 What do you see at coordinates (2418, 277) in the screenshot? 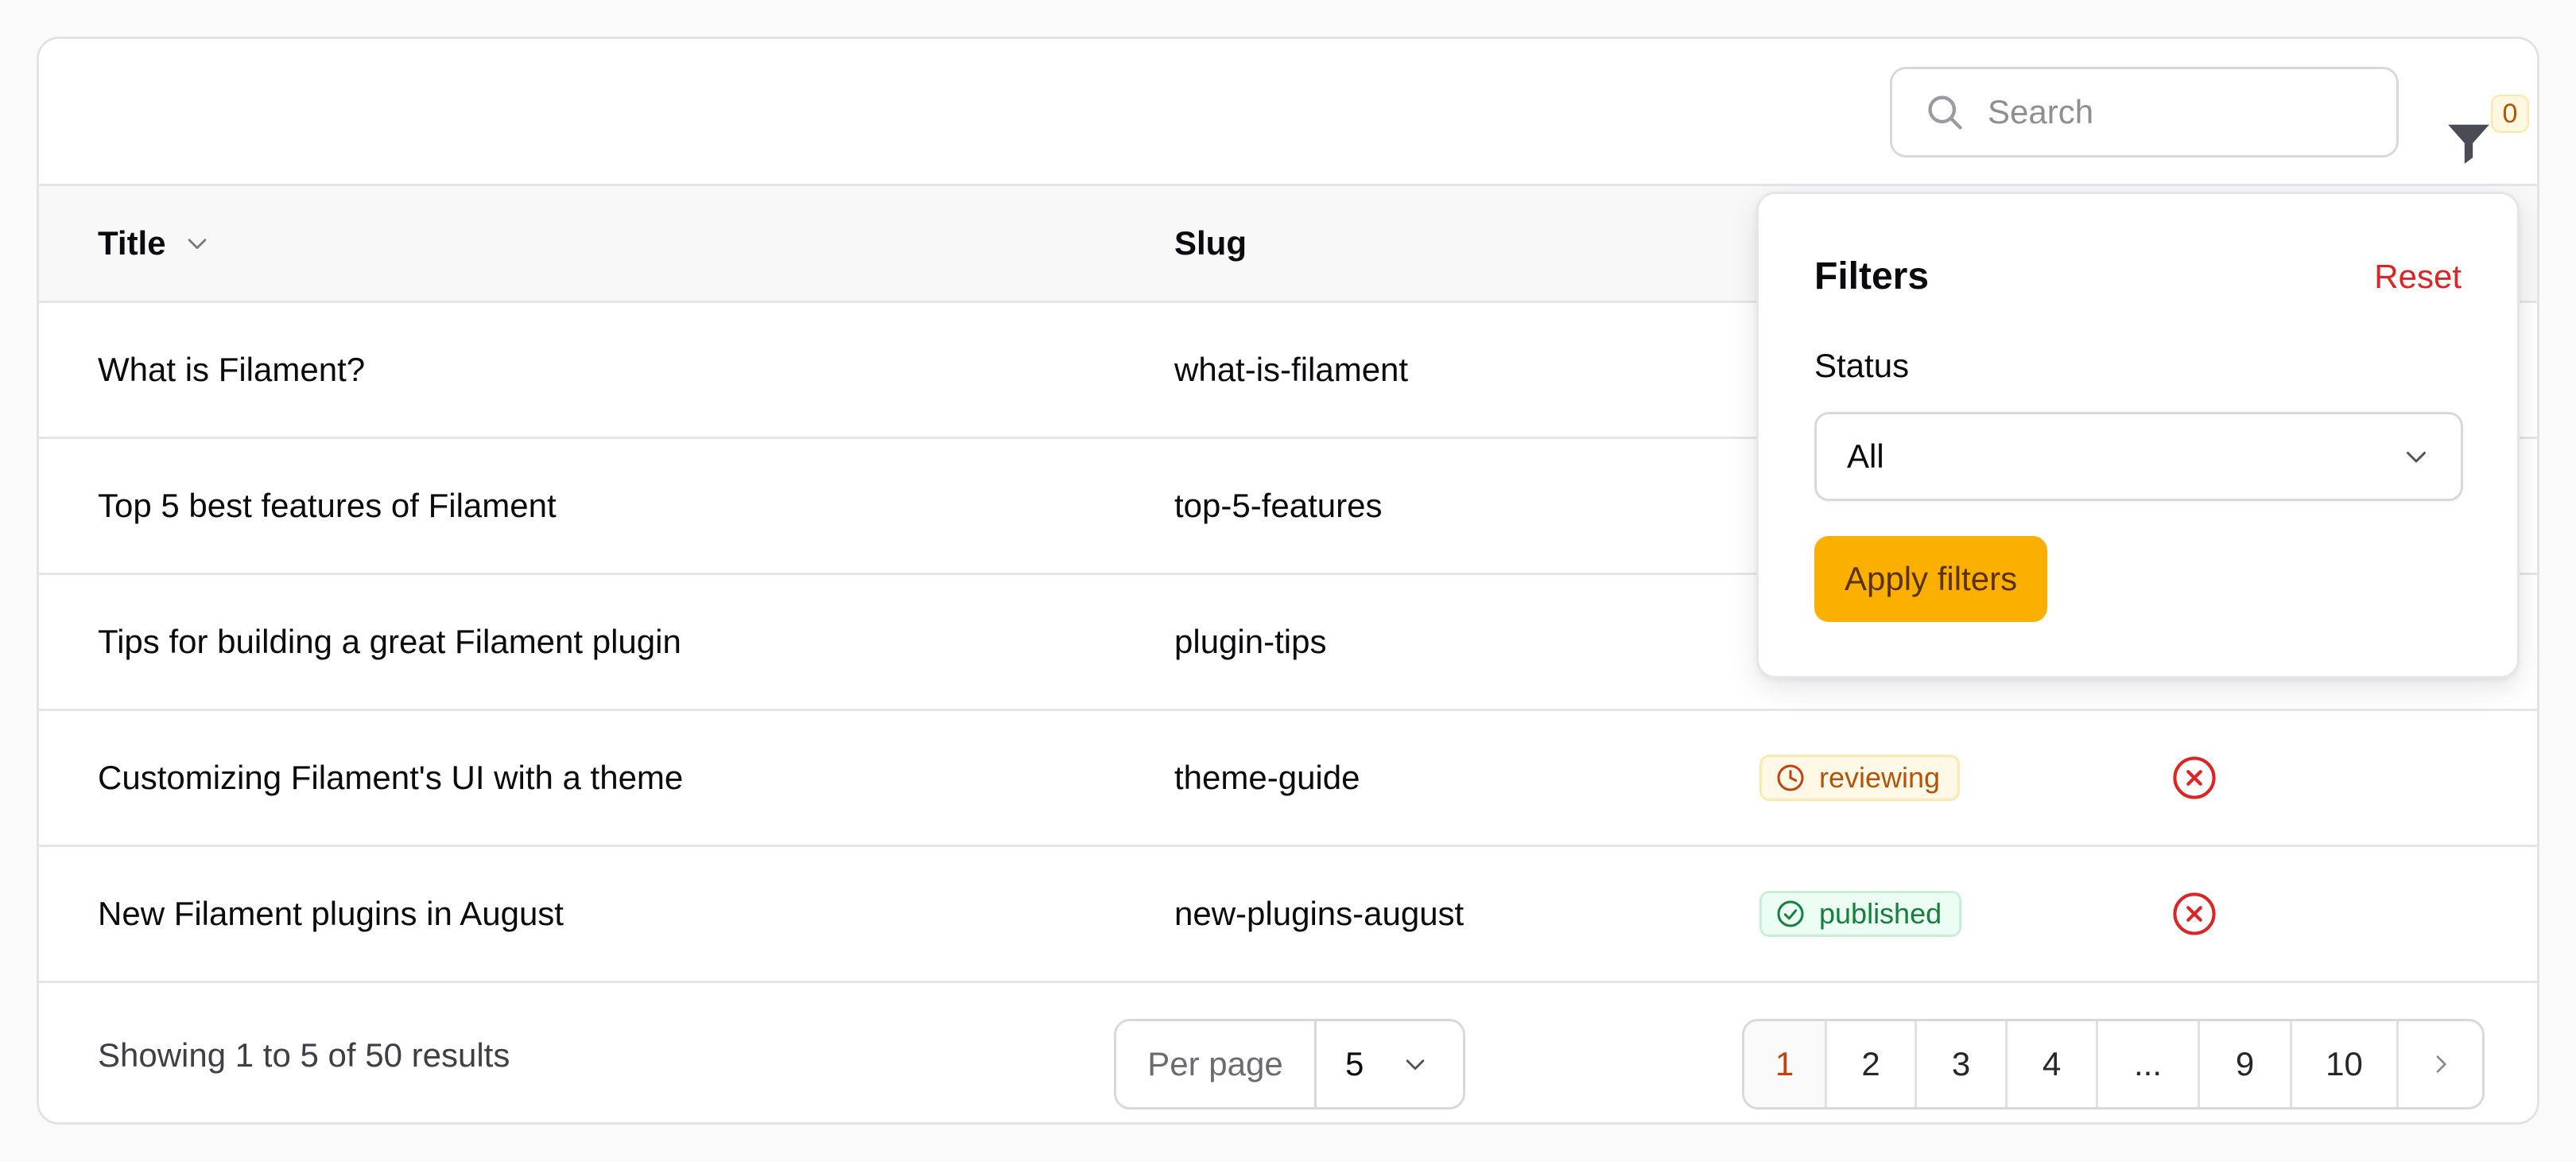
I see `reset-filters-link: Reset` at bounding box center [2418, 277].